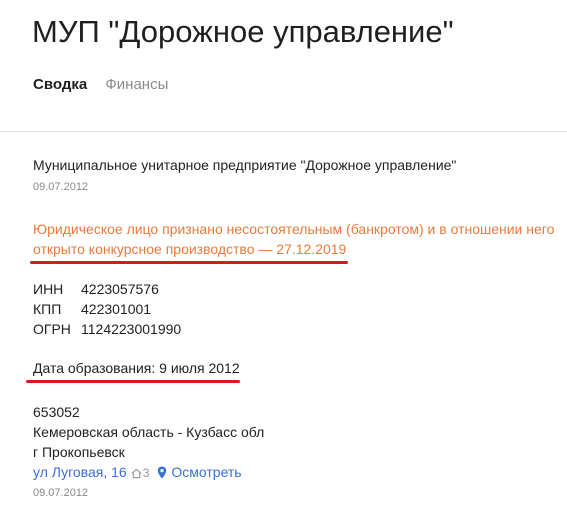 This screenshot has height=519, width=567. I want to click on address-city: г Прокопьевск, so click(79, 452).